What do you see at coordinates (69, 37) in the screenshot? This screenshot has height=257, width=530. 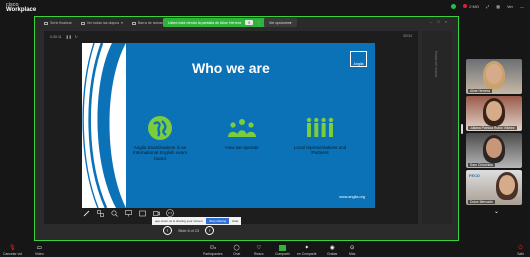 I see `pause-icon: ❚❚` at bounding box center [69, 37].